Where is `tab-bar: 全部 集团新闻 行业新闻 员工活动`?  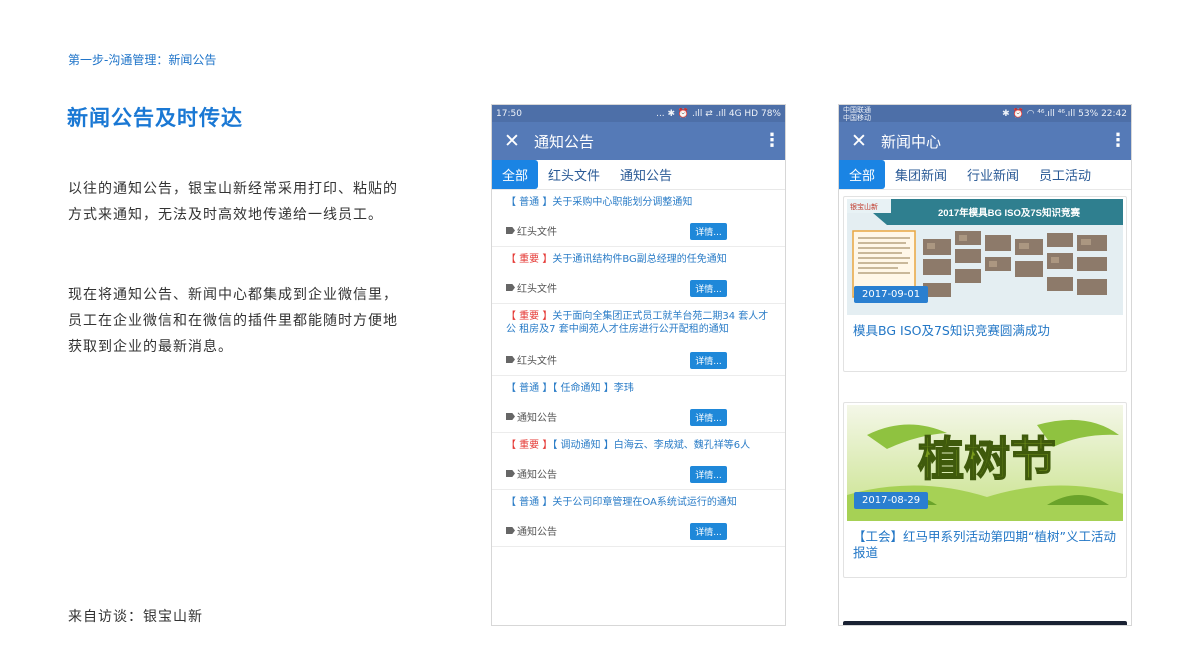 tab-bar: 全部 集团新闻 行业新闻 员工活动 is located at coordinates (985, 175).